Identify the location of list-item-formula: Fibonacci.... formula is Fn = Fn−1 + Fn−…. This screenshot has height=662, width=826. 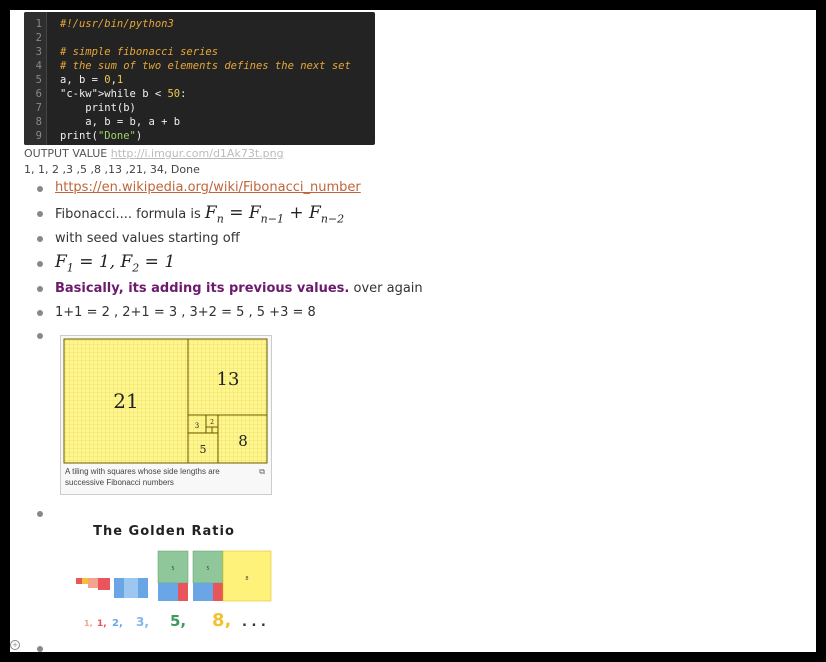
(199, 214).